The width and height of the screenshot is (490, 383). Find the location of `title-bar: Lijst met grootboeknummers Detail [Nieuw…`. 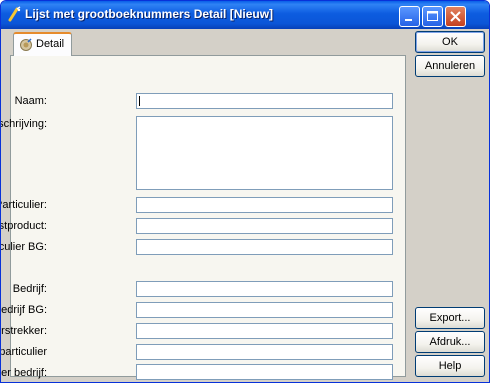

title-bar: Lijst met grootboeknummers Detail [Nieuw… is located at coordinates (245, 15).